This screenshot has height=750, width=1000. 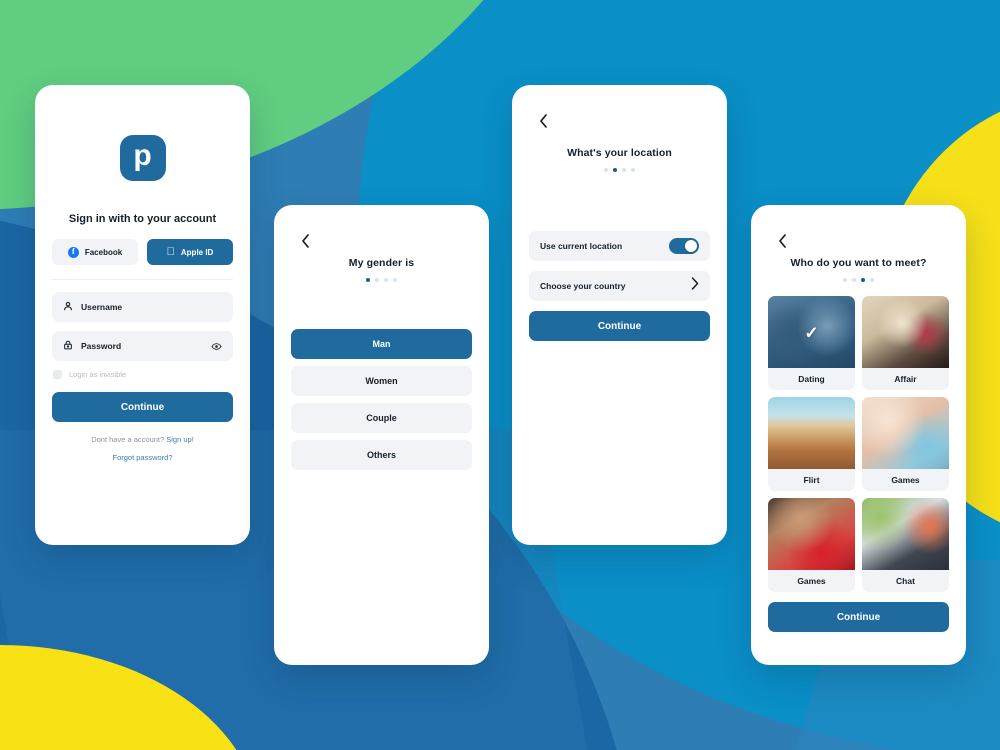 I want to click on meet-pagination-dots, so click(x=858, y=280).